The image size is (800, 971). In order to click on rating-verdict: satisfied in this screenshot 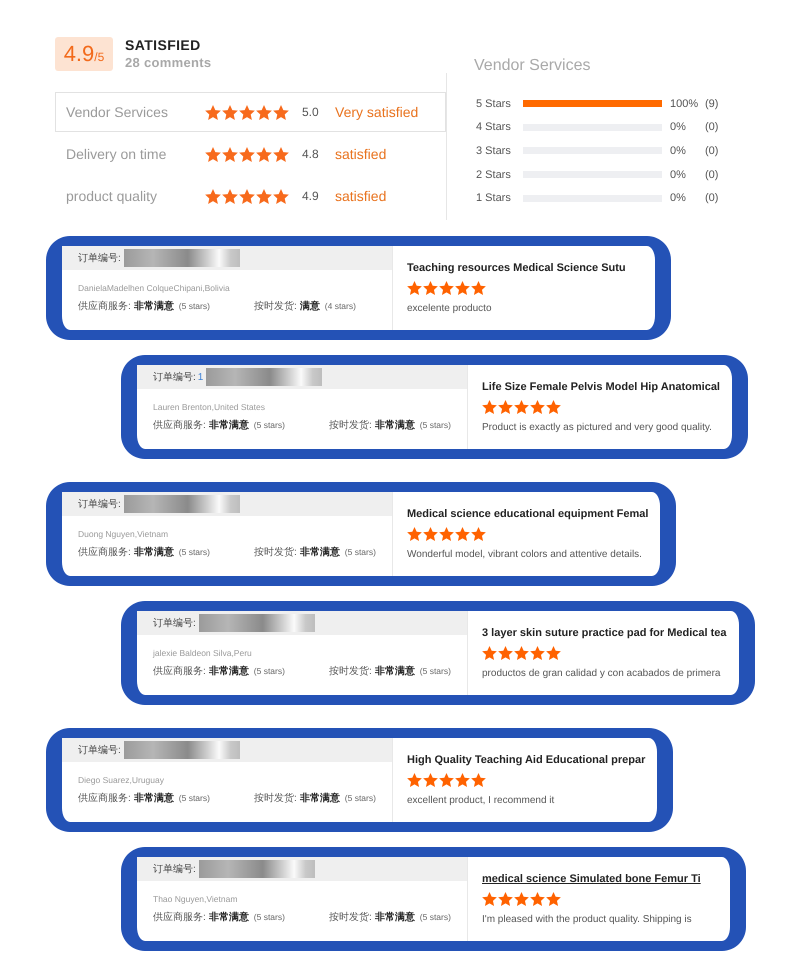, I will do `click(360, 196)`.